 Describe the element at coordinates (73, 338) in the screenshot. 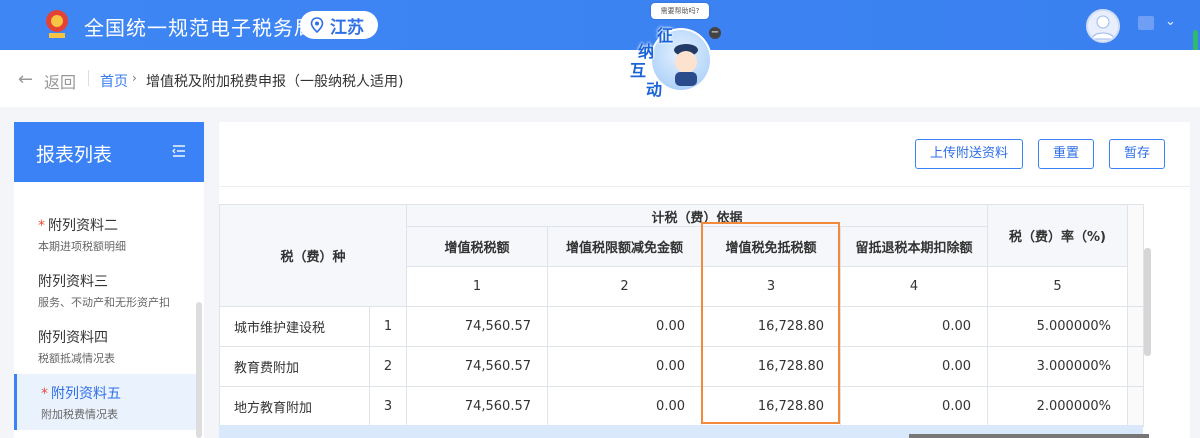

I see `sidebar-item-label: 附列资料四` at that location.